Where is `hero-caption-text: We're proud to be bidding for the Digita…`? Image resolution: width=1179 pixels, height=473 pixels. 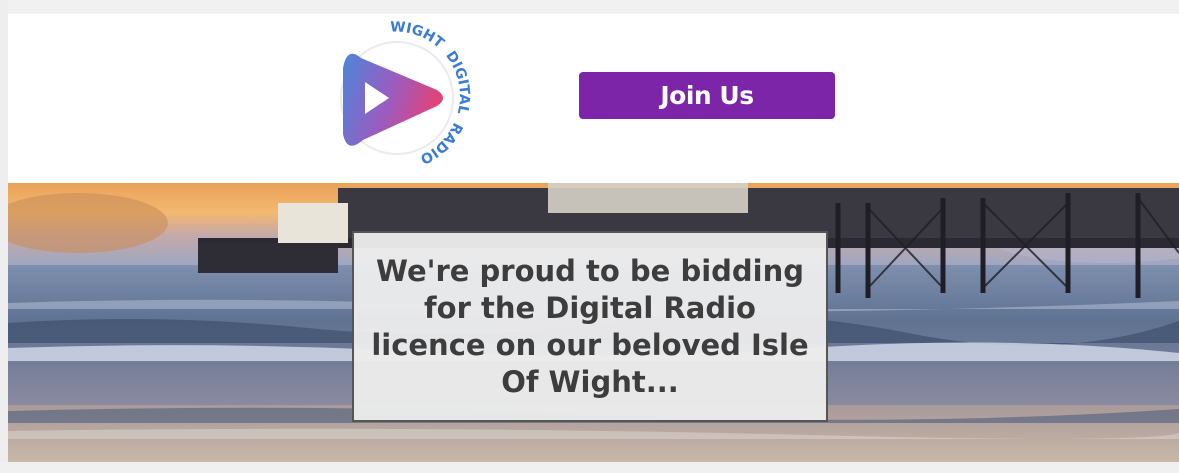
hero-caption-text: We're proud to be bidding for the Digita… is located at coordinates (590, 326).